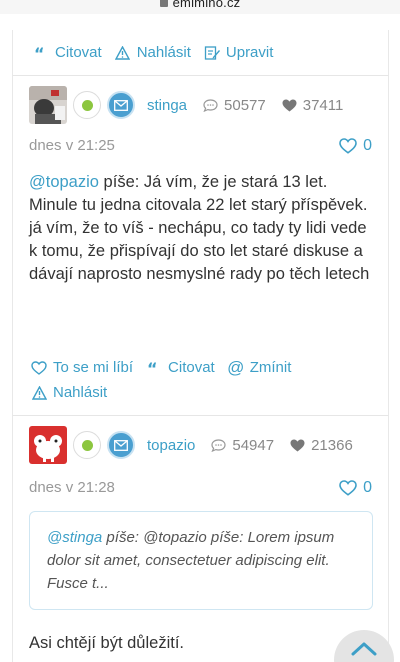  I want to click on username: topazio, so click(171, 445).